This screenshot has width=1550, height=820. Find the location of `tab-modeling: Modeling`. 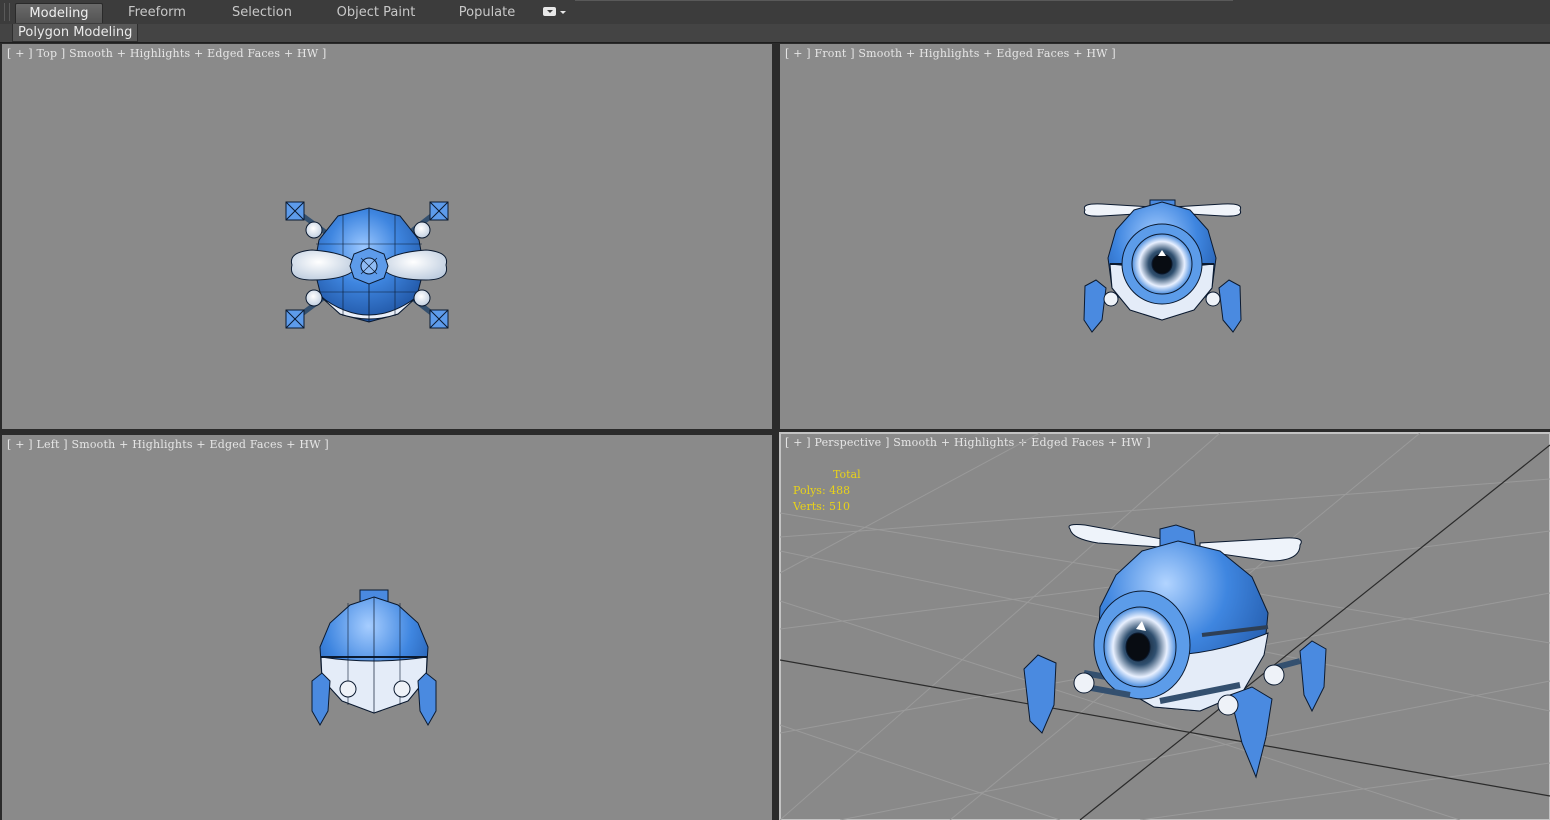

tab-modeling: Modeling is located at coordinates (59, 13).